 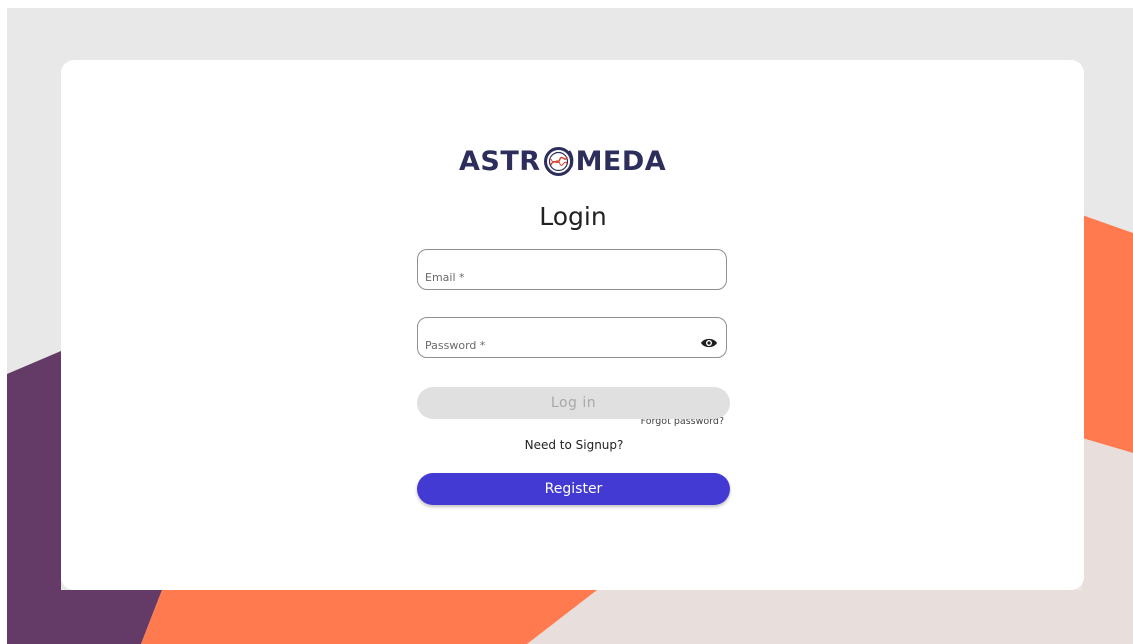 I want to click on astromeda-logo: ASTR MEDA, so click(x=574, y=161).